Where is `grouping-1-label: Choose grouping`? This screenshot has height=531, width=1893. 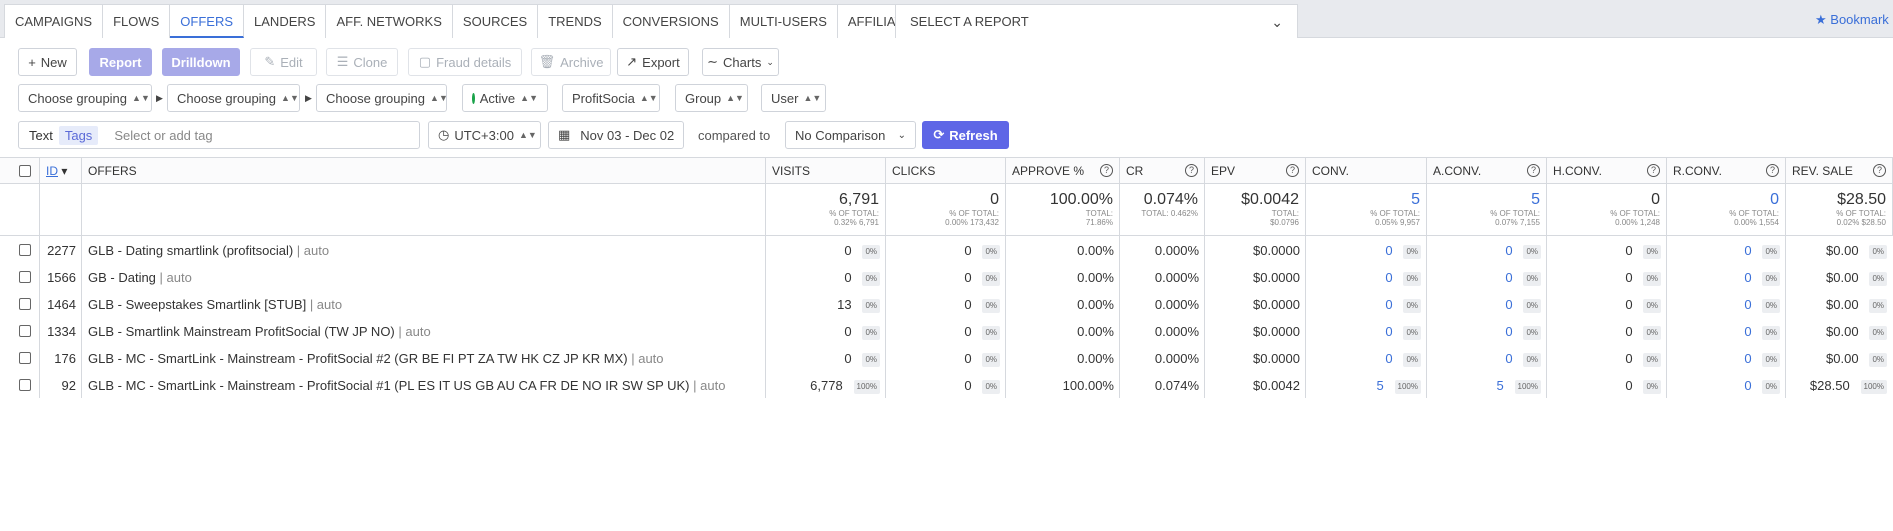
grouping-1-label: Choose grouping is located at coordinates (78, 98).